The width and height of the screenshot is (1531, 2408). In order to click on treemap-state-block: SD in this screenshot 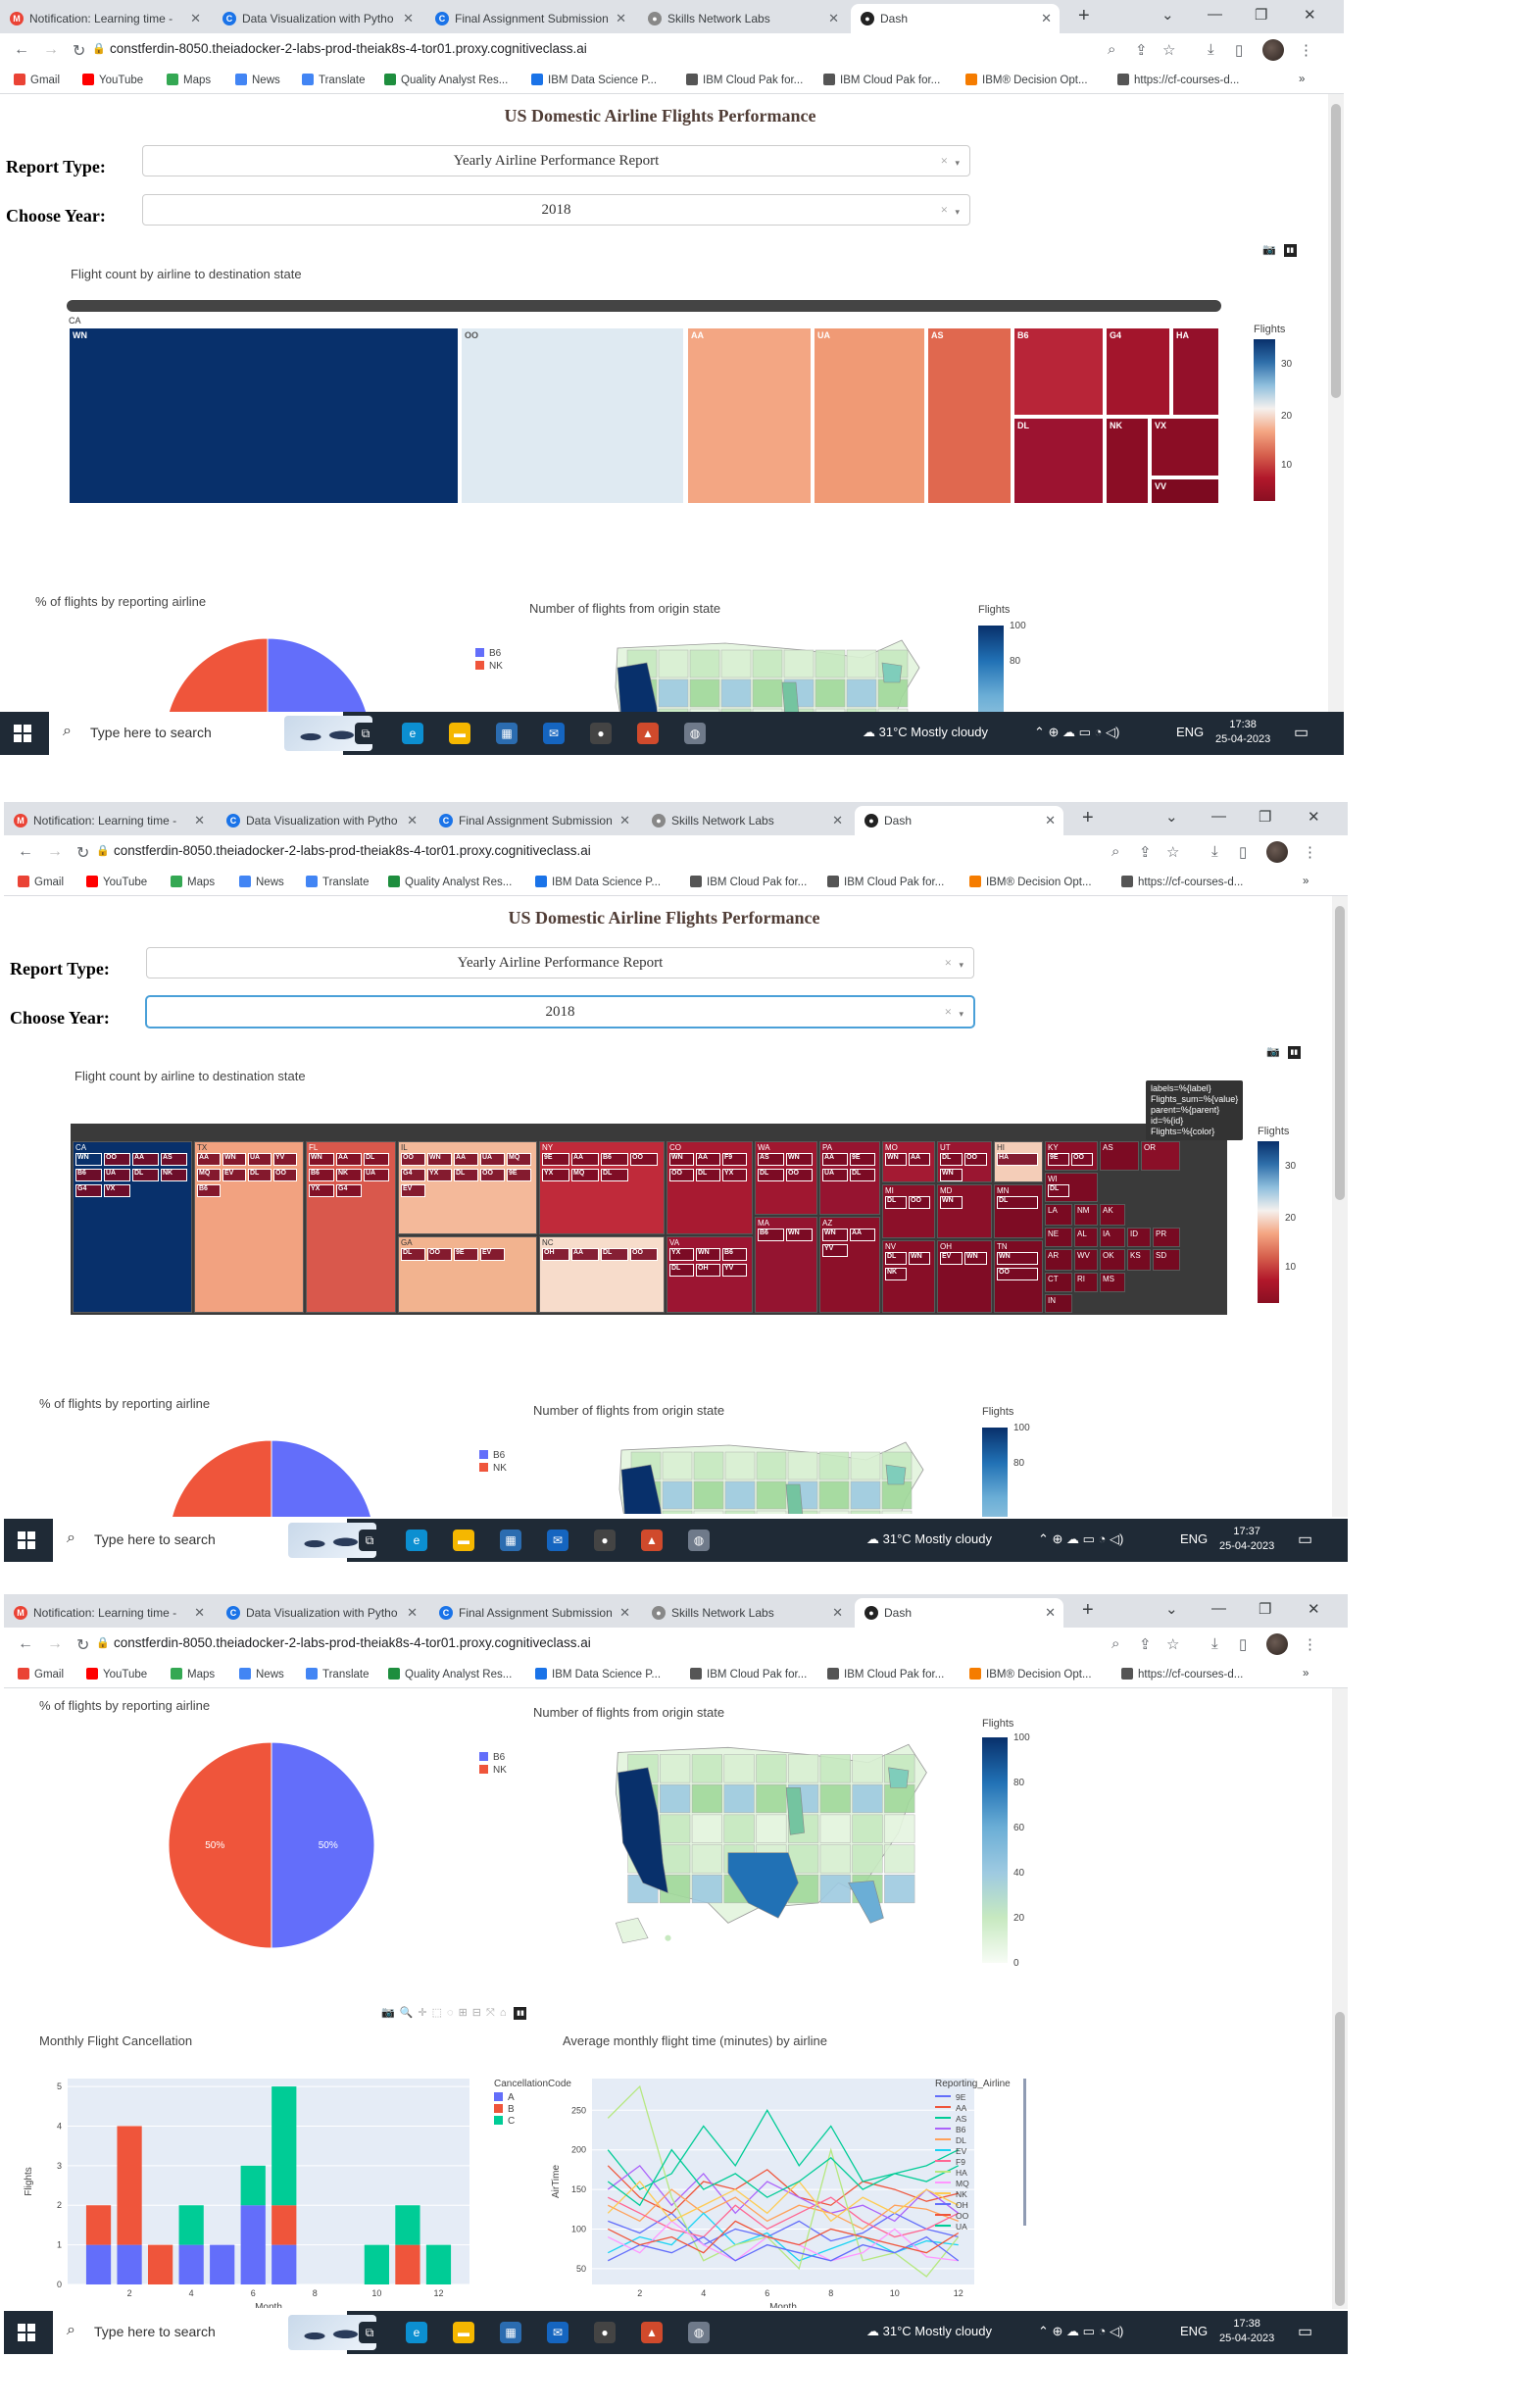, I will do `click(1166, 1260)`.